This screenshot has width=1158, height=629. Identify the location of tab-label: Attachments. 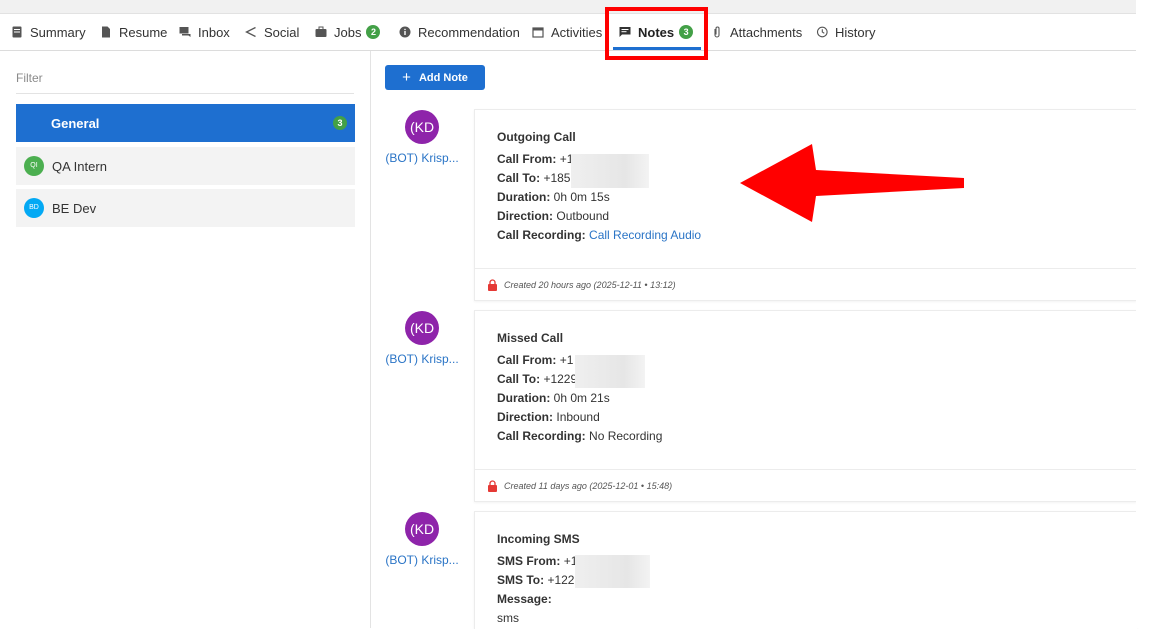
(766, 32).